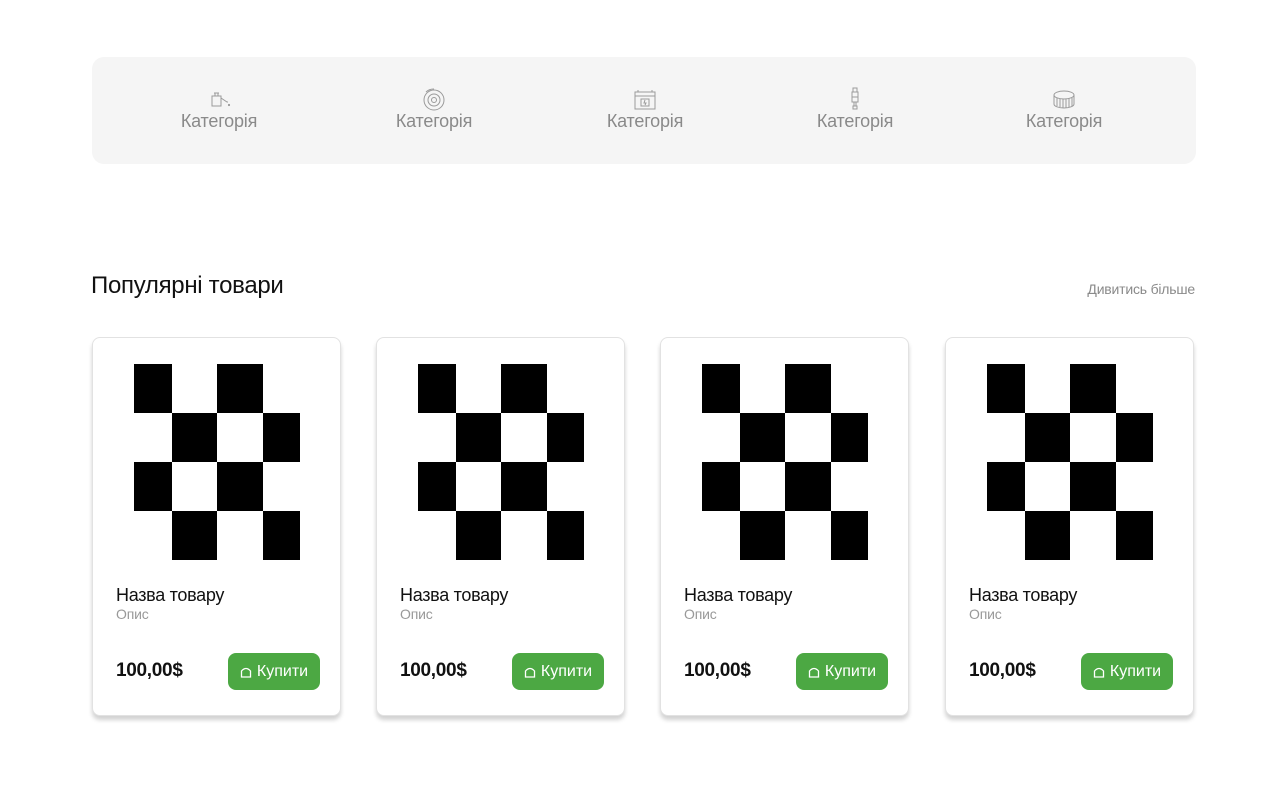 The width and height of the screenshot is (1280, 793). What do you see at coordinates (187, 285) in the screenshot?
I see `section-title: Популярні товари` at bounding box center [187, 285].